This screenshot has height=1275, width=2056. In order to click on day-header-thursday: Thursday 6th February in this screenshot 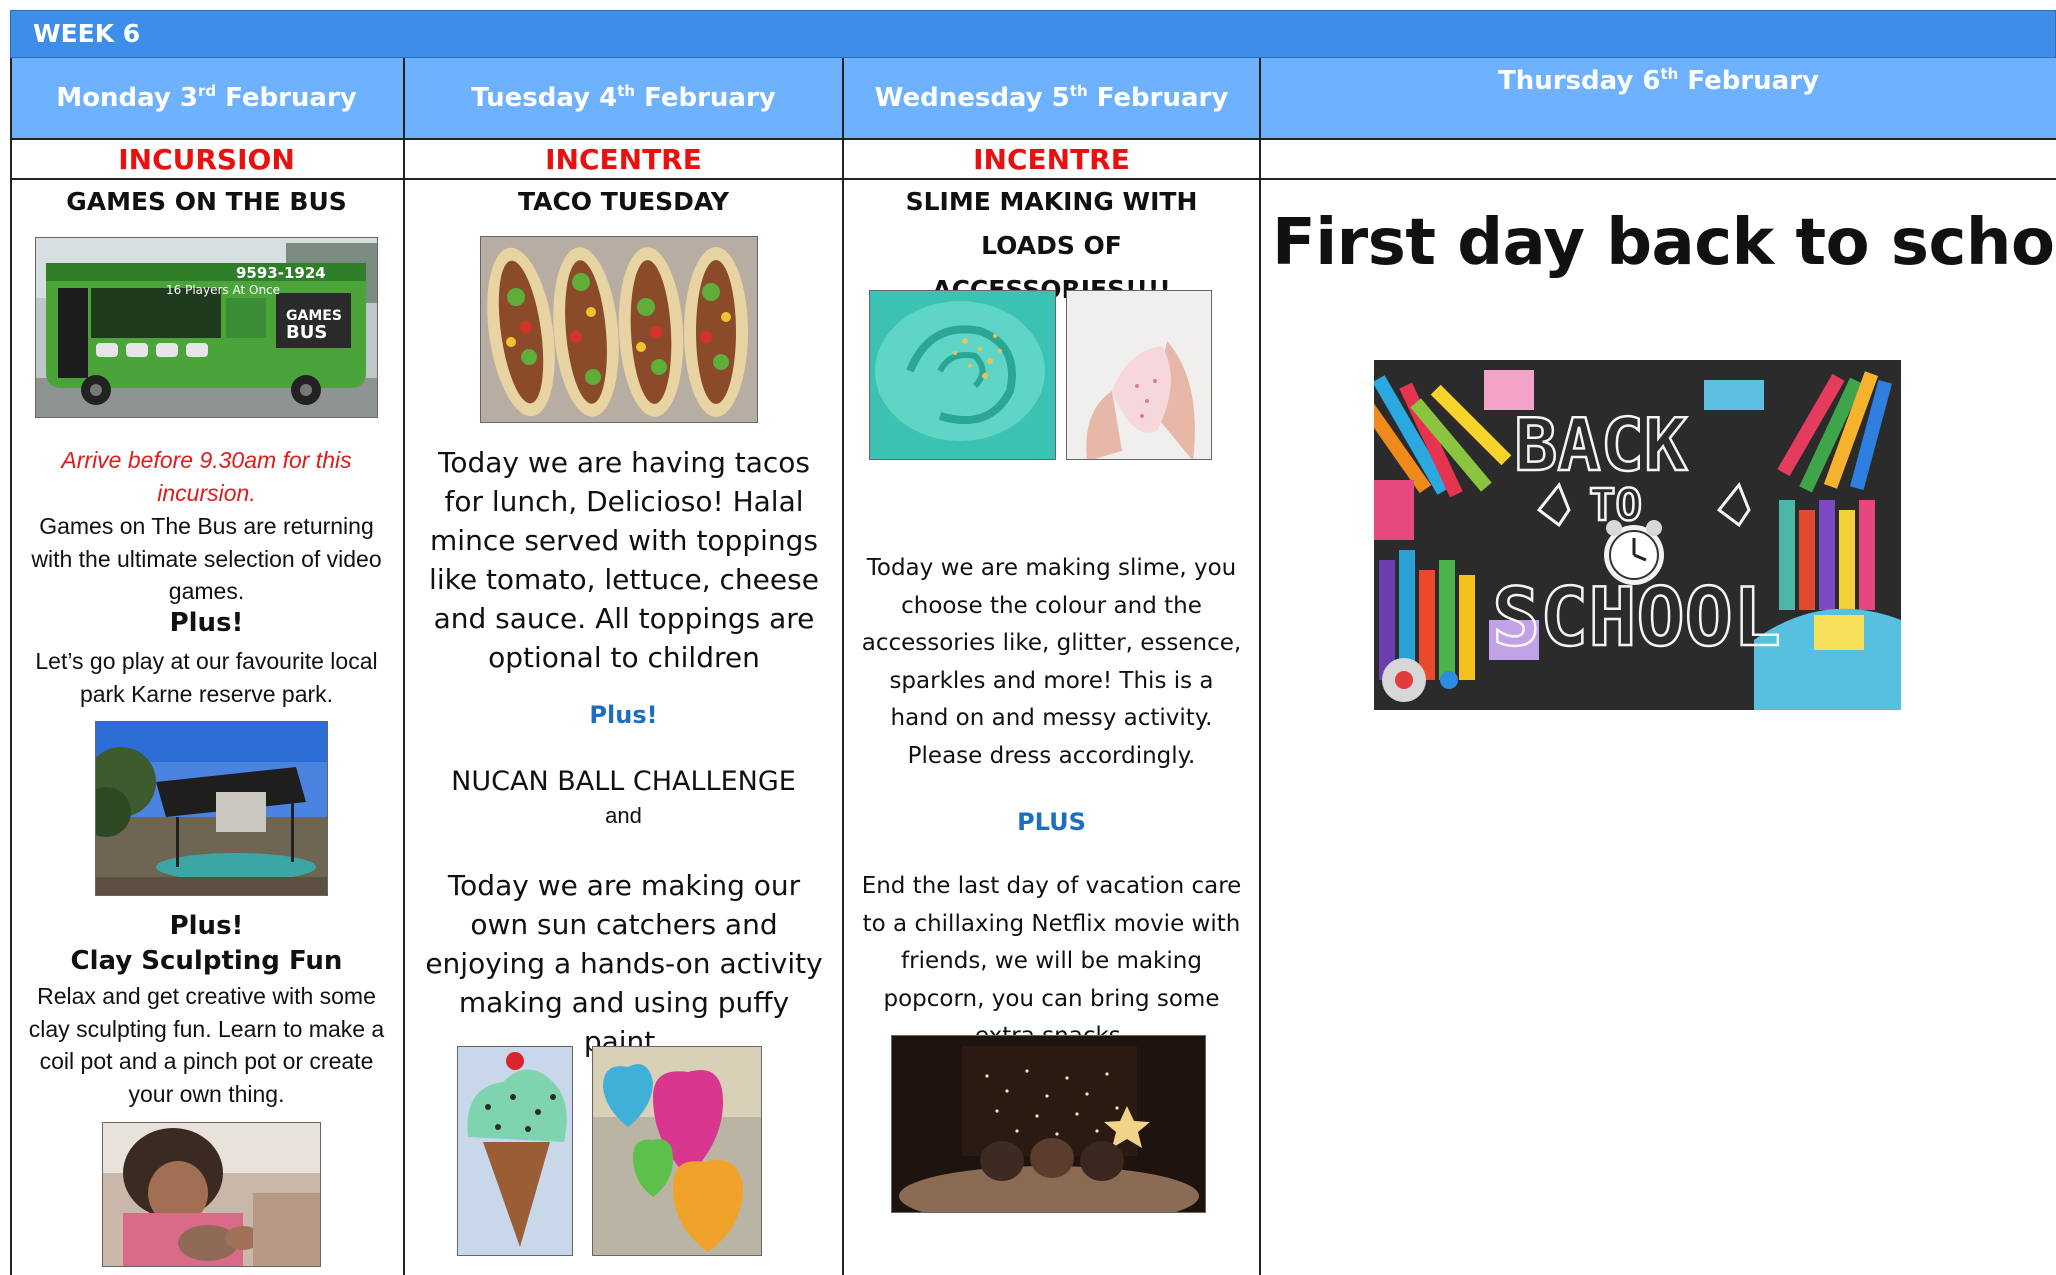, I will do `click(1658, 98)`.